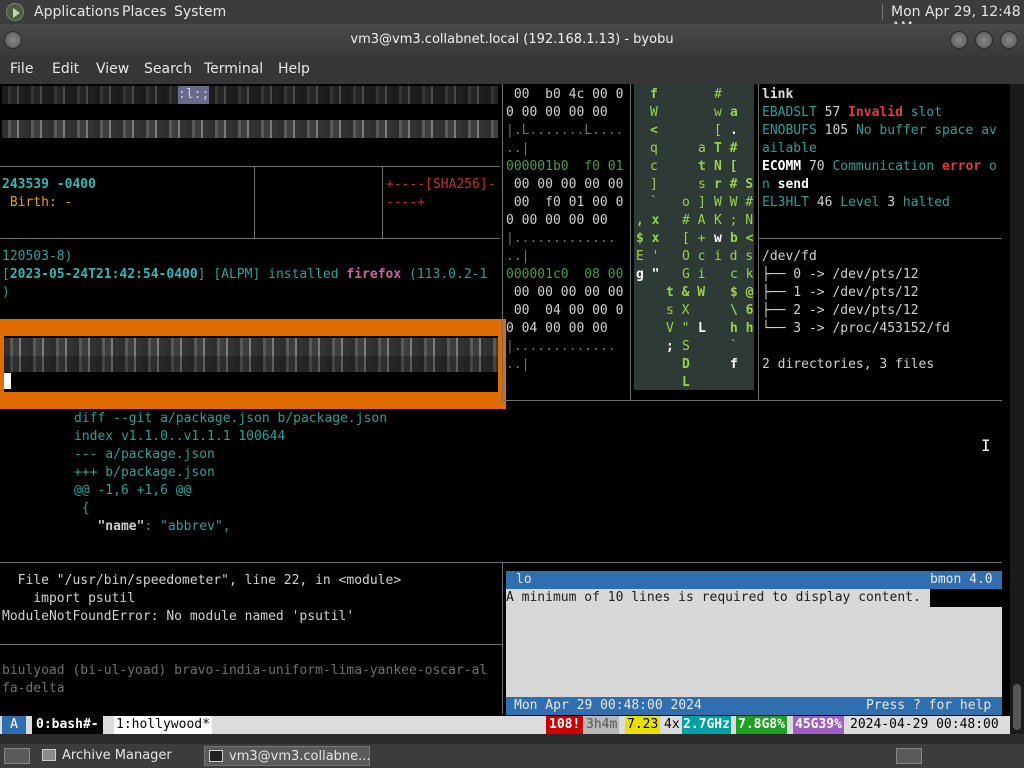 The width and height of the screenshot is (1024, 768). I want to click on menu-search: Search, so click(168, 69).